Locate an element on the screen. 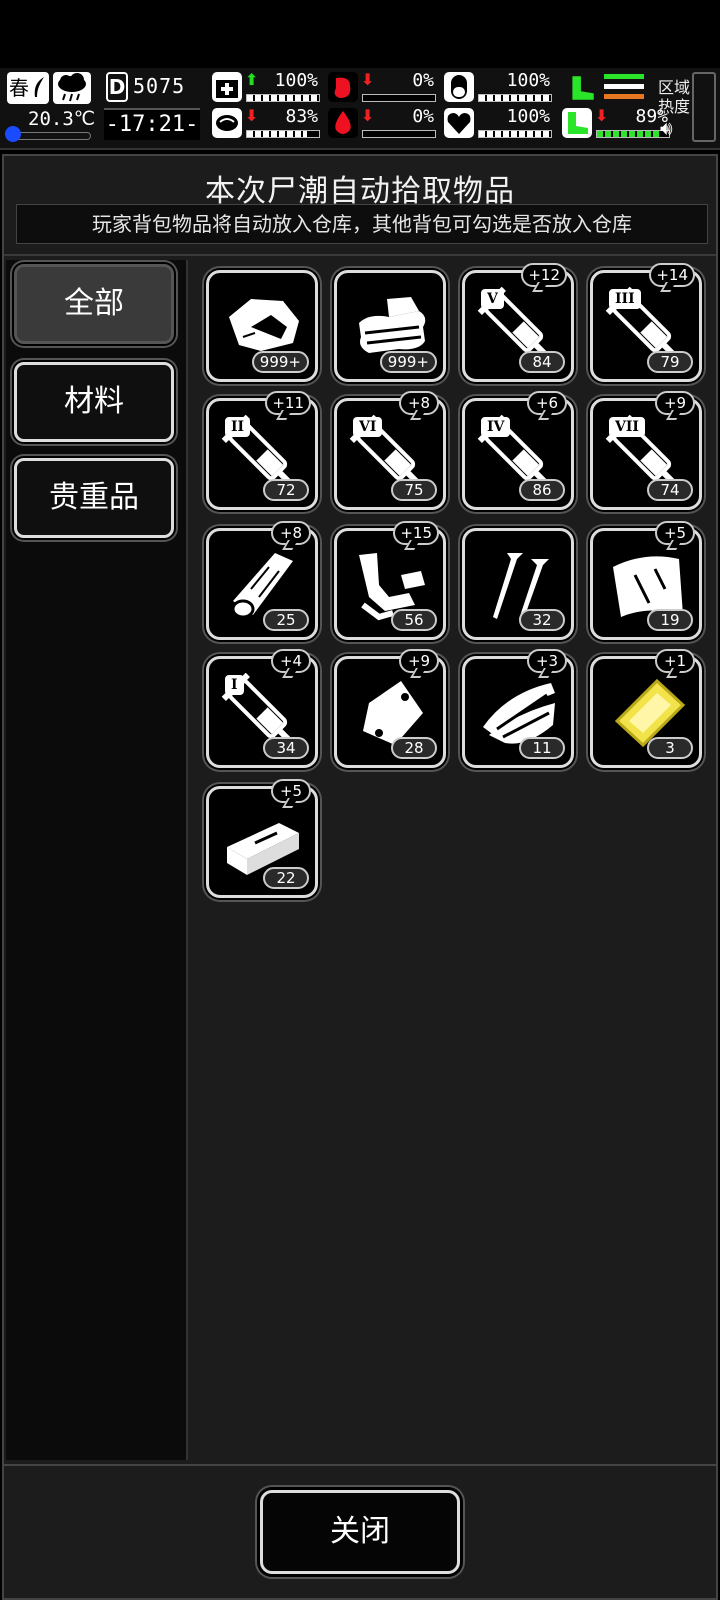  item-slot: +15 56 is located at coordinates (390, 580).